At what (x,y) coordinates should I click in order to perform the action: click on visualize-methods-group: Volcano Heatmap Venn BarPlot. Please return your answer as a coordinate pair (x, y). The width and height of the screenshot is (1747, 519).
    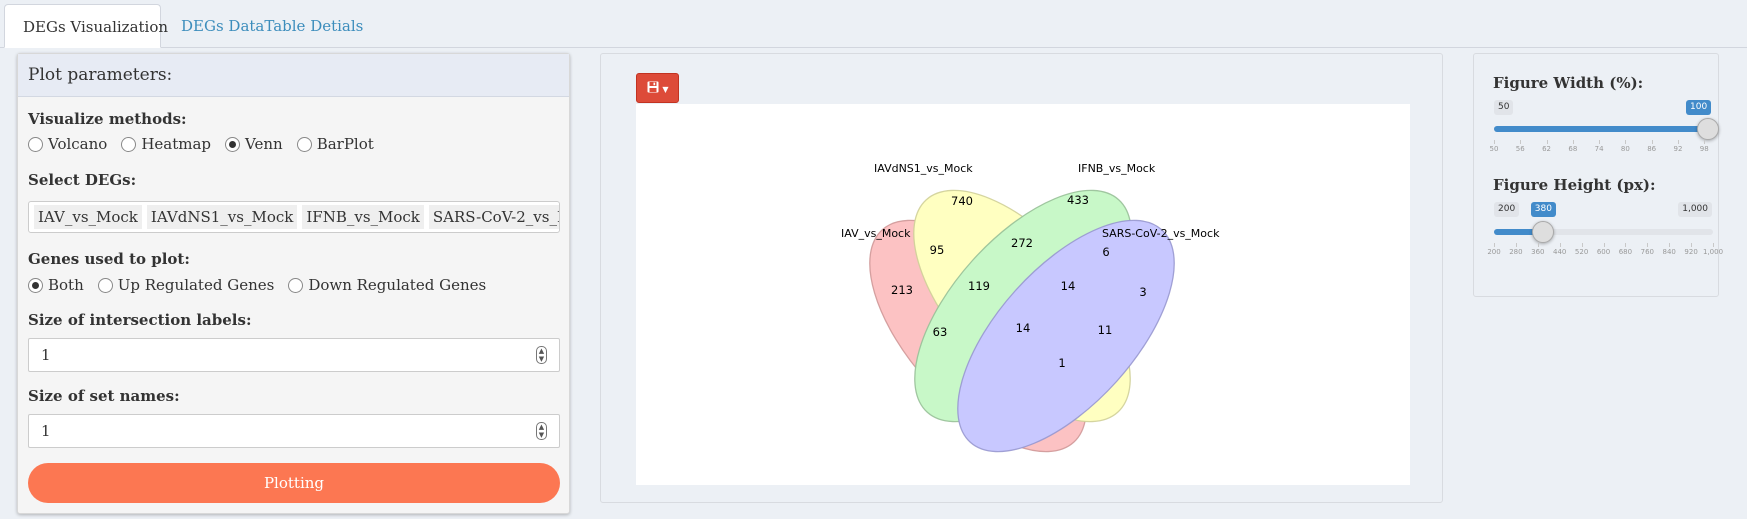
    Looking at the image, I should click on (208, 144).